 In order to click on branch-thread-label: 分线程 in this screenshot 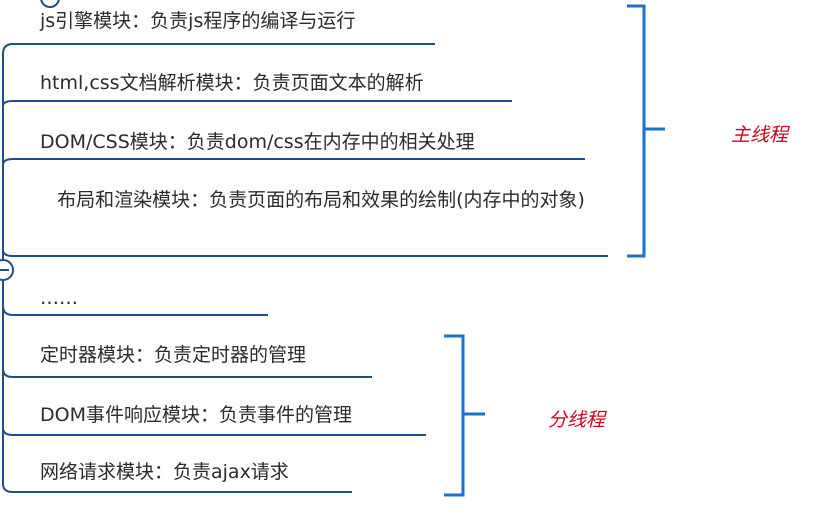, I will do `click(577, 420)`.